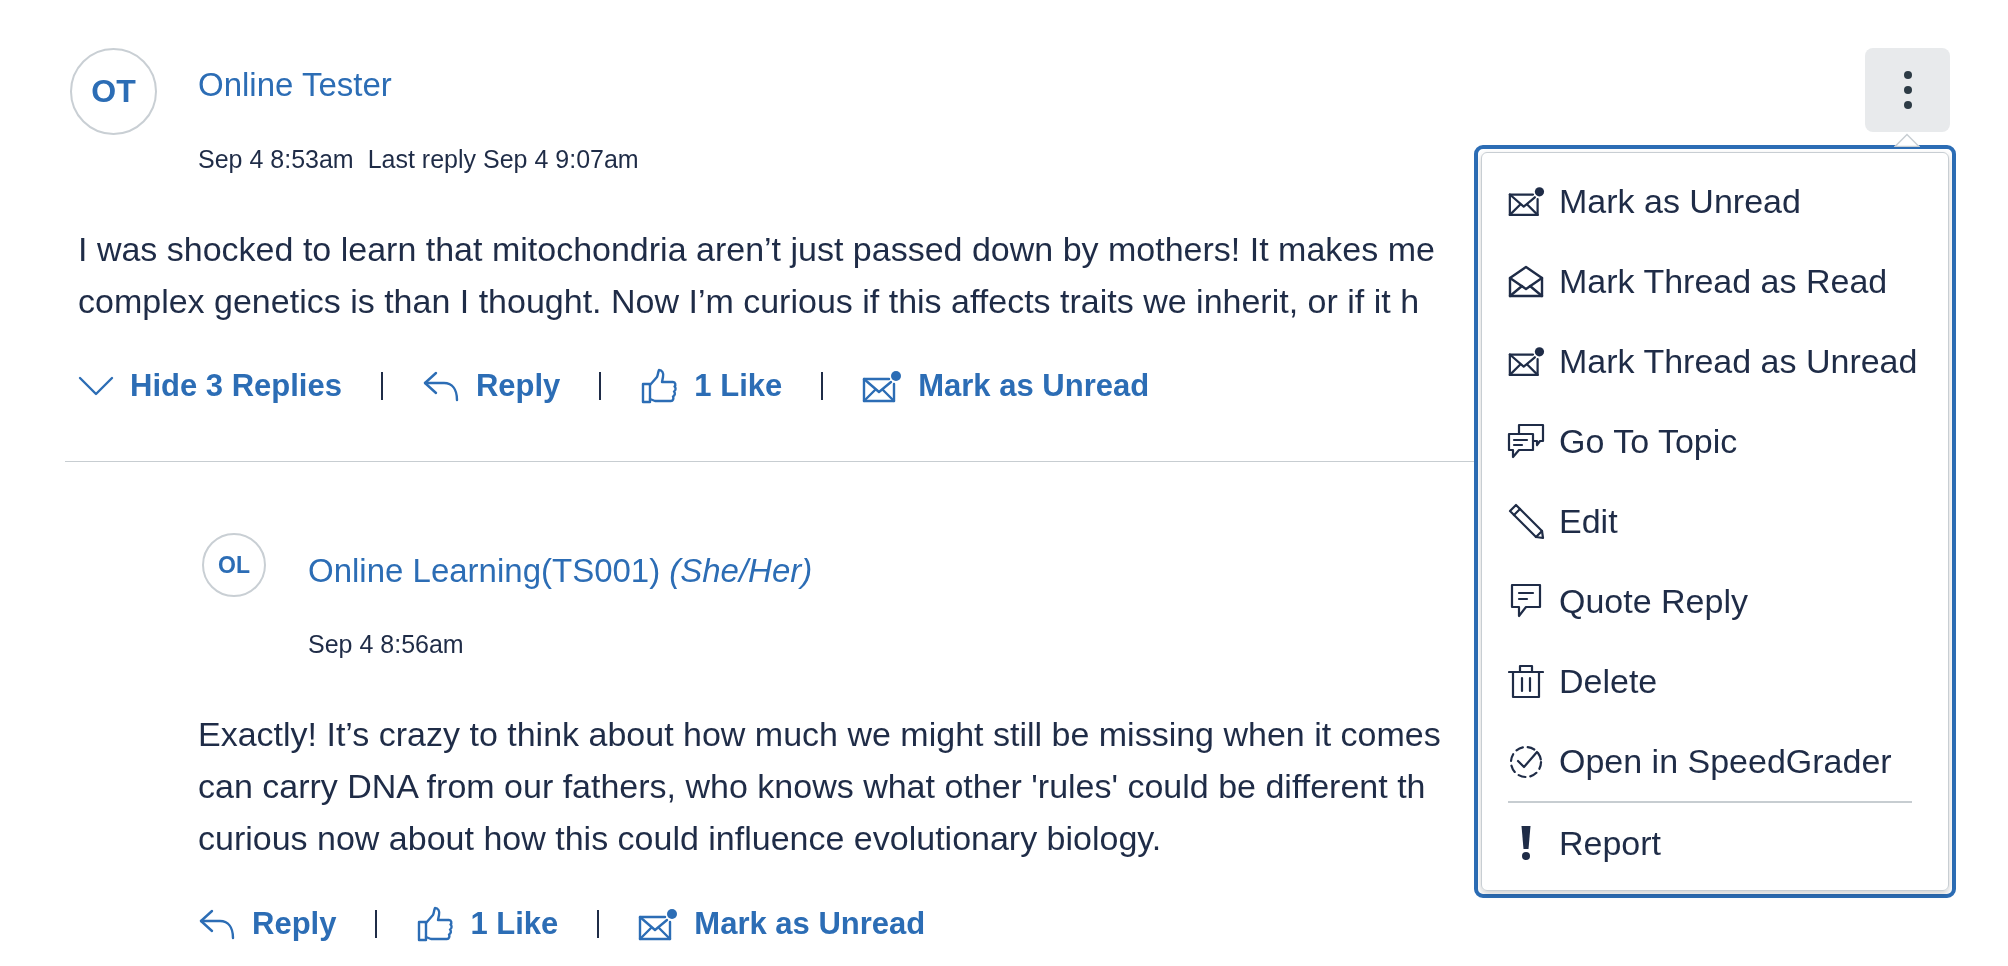 This screenshot has width=2008, height=966. What do you see at coordinates (1715, 681) in the screenshot?
I see `menu-item: Delete` at bounding box center [1715, 681].